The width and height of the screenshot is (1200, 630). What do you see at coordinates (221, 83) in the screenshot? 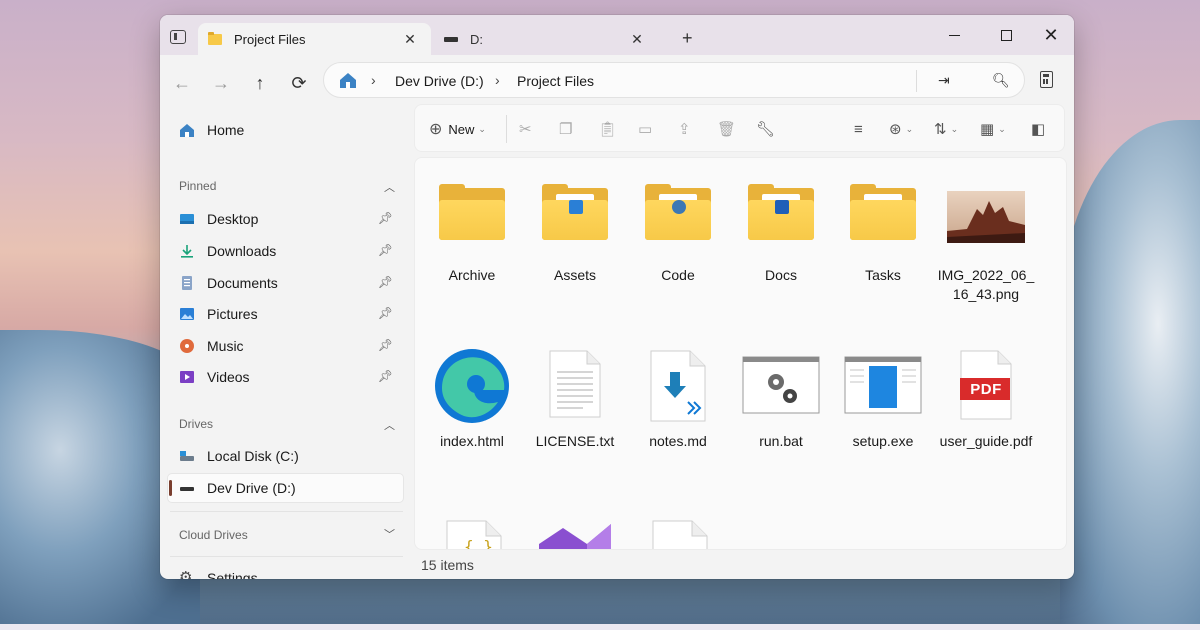
I see `forward-button: →` at bounding box center [221, 83].